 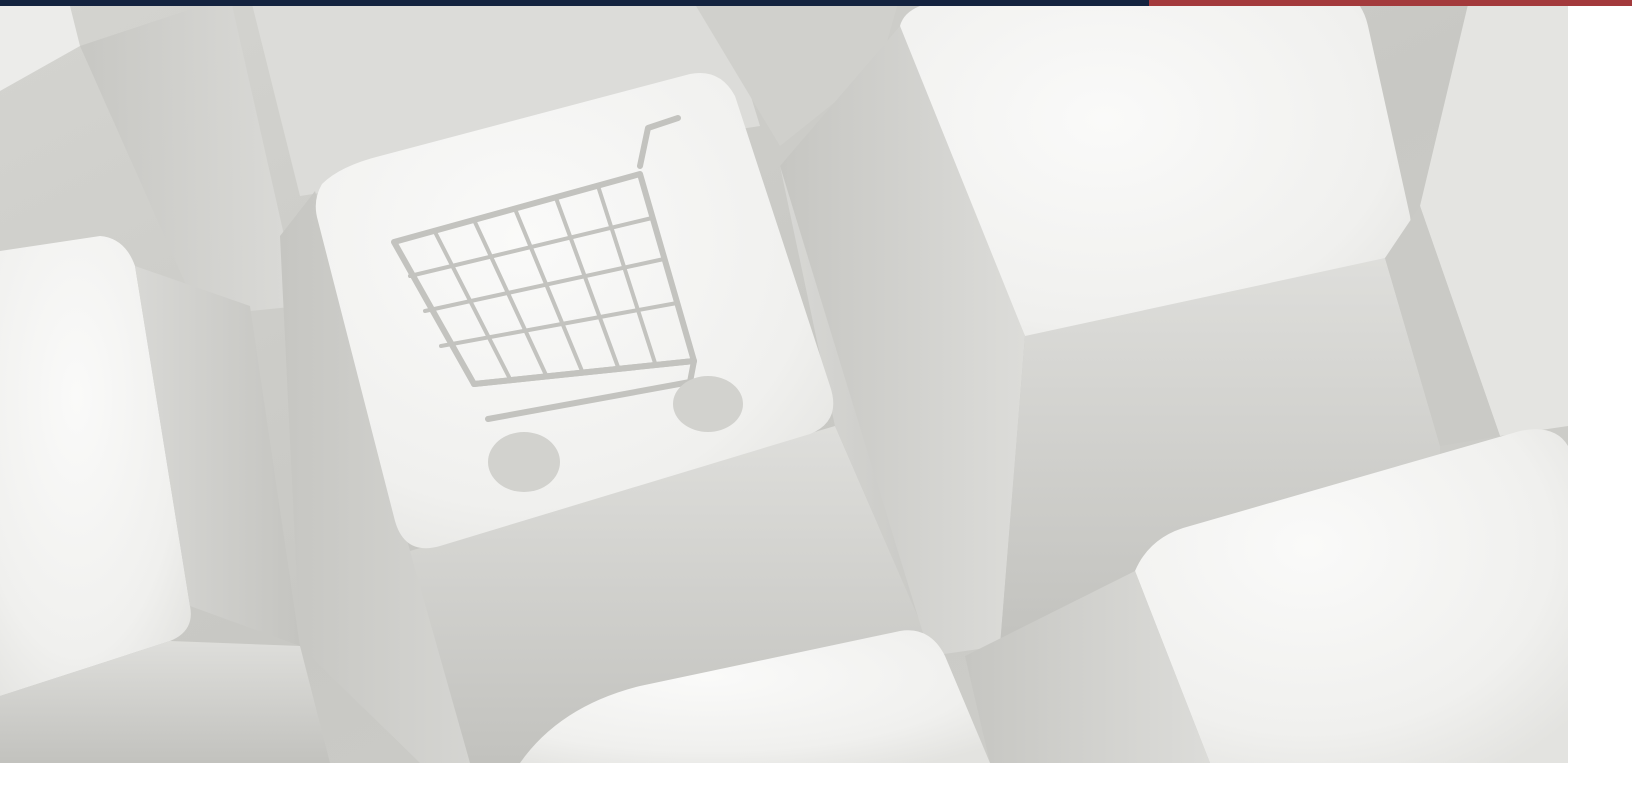 I want to click on cart-wheel-left, so click(x=524, y=462).